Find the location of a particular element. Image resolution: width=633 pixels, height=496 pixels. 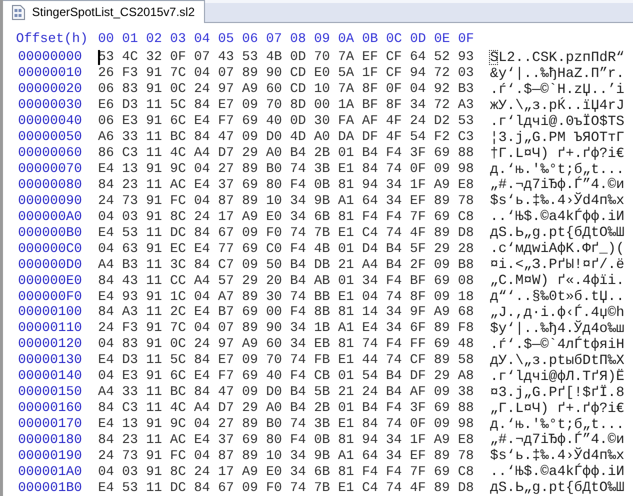

offset-label: 000001B0 is located at coordinates (50, 488).